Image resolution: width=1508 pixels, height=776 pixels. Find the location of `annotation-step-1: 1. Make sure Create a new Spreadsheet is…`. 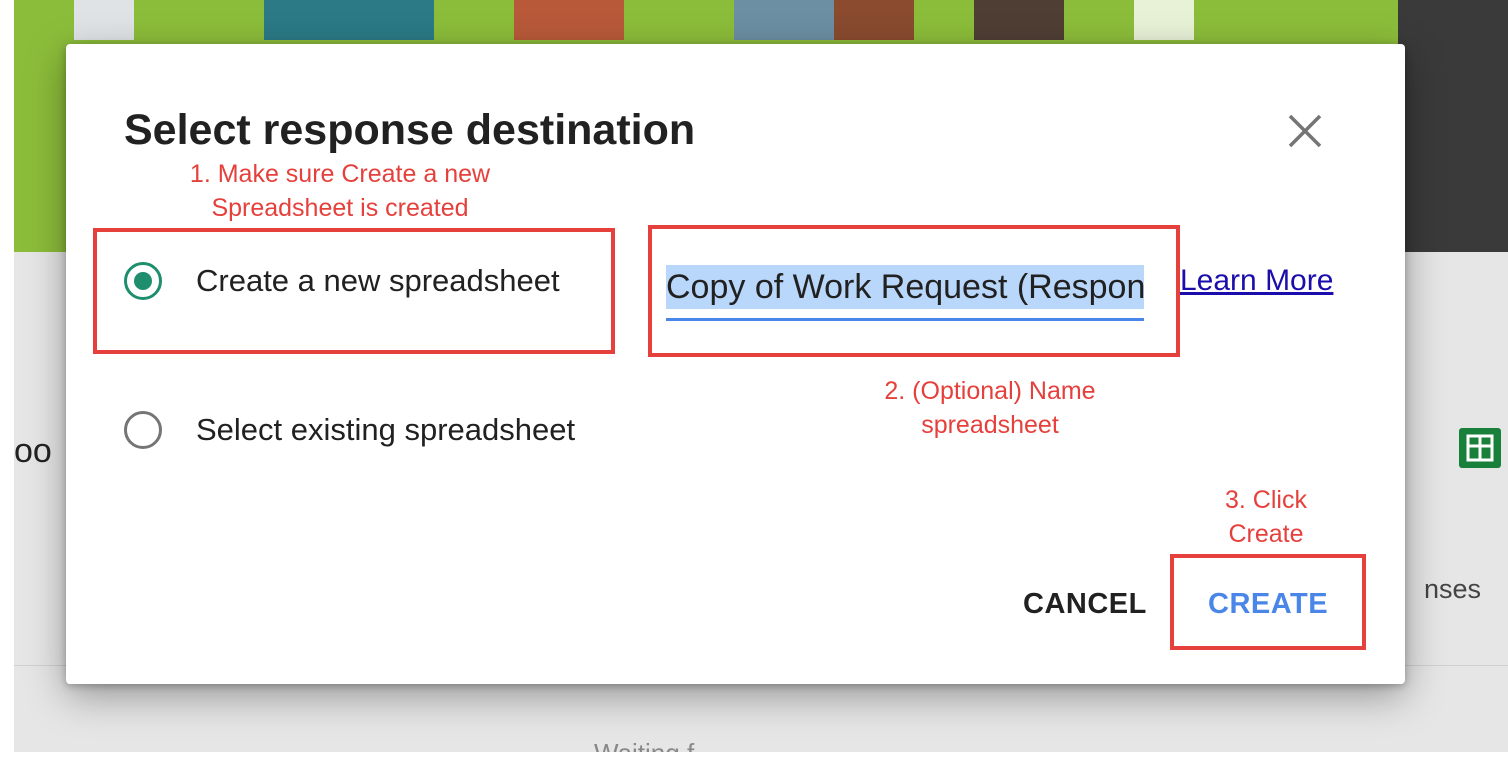

annotation-step-1: 1. Make sure Create a new Spreadsheet is… is located at coordinates (340, 191).